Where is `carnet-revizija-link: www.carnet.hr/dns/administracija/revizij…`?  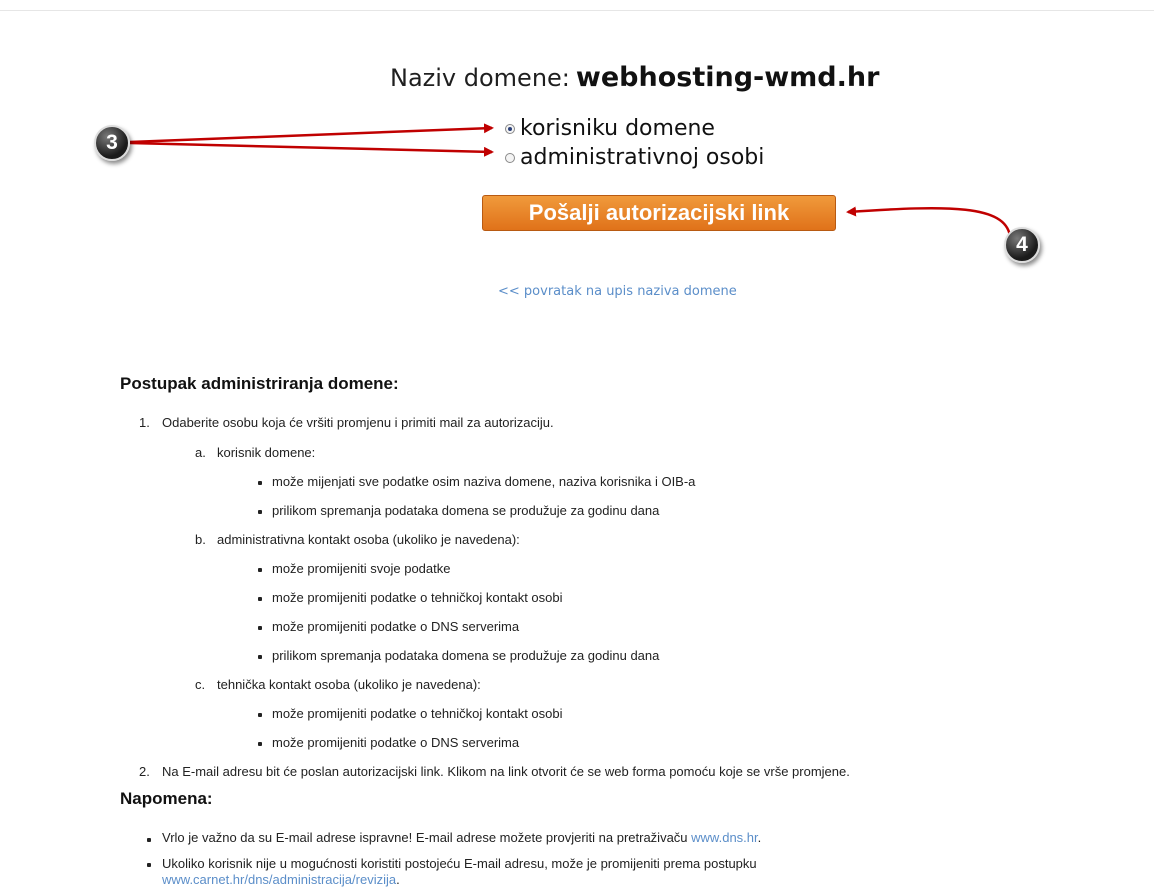
carnet-revizija-link: www.carnet.hr/dns/administracija/revizij… is located at coordinates (279, 879).